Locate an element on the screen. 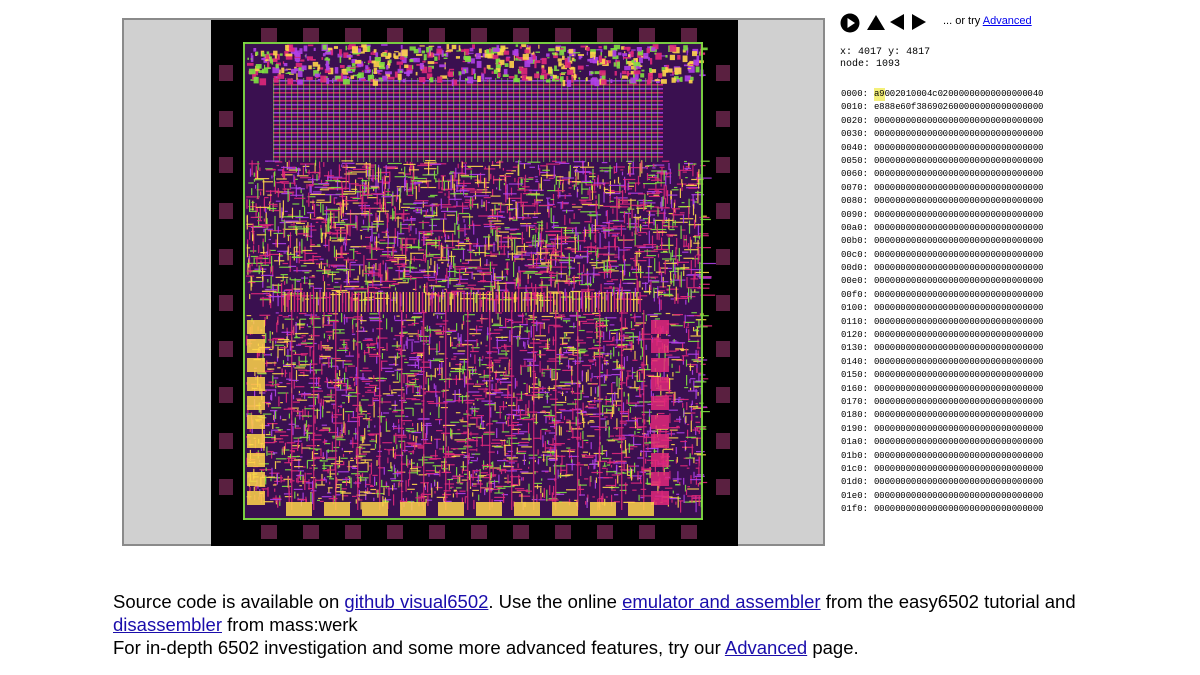 The image size is (1200, 675). bond-pad is located at coordinates (353, 532).